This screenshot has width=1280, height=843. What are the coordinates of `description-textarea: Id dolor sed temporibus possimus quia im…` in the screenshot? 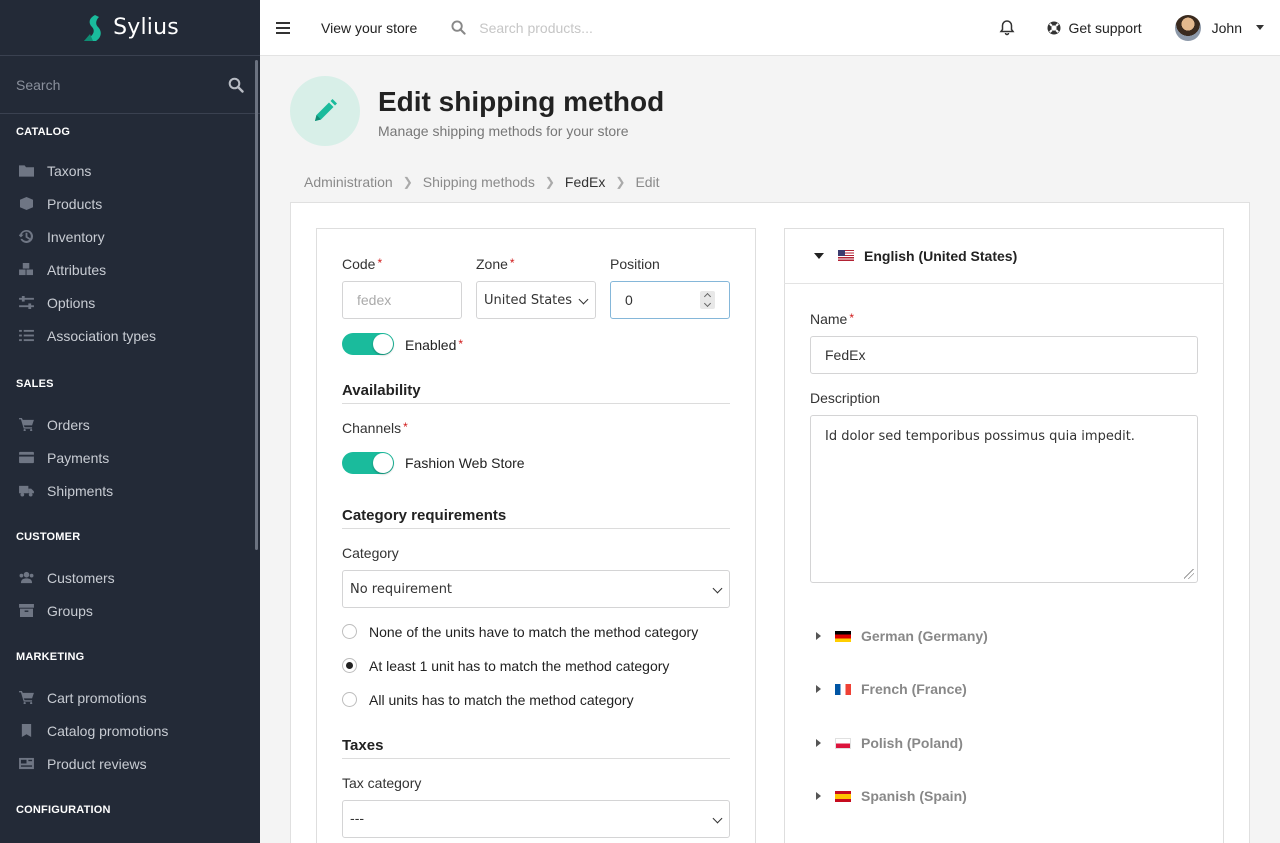 It's located at (1004, 499).